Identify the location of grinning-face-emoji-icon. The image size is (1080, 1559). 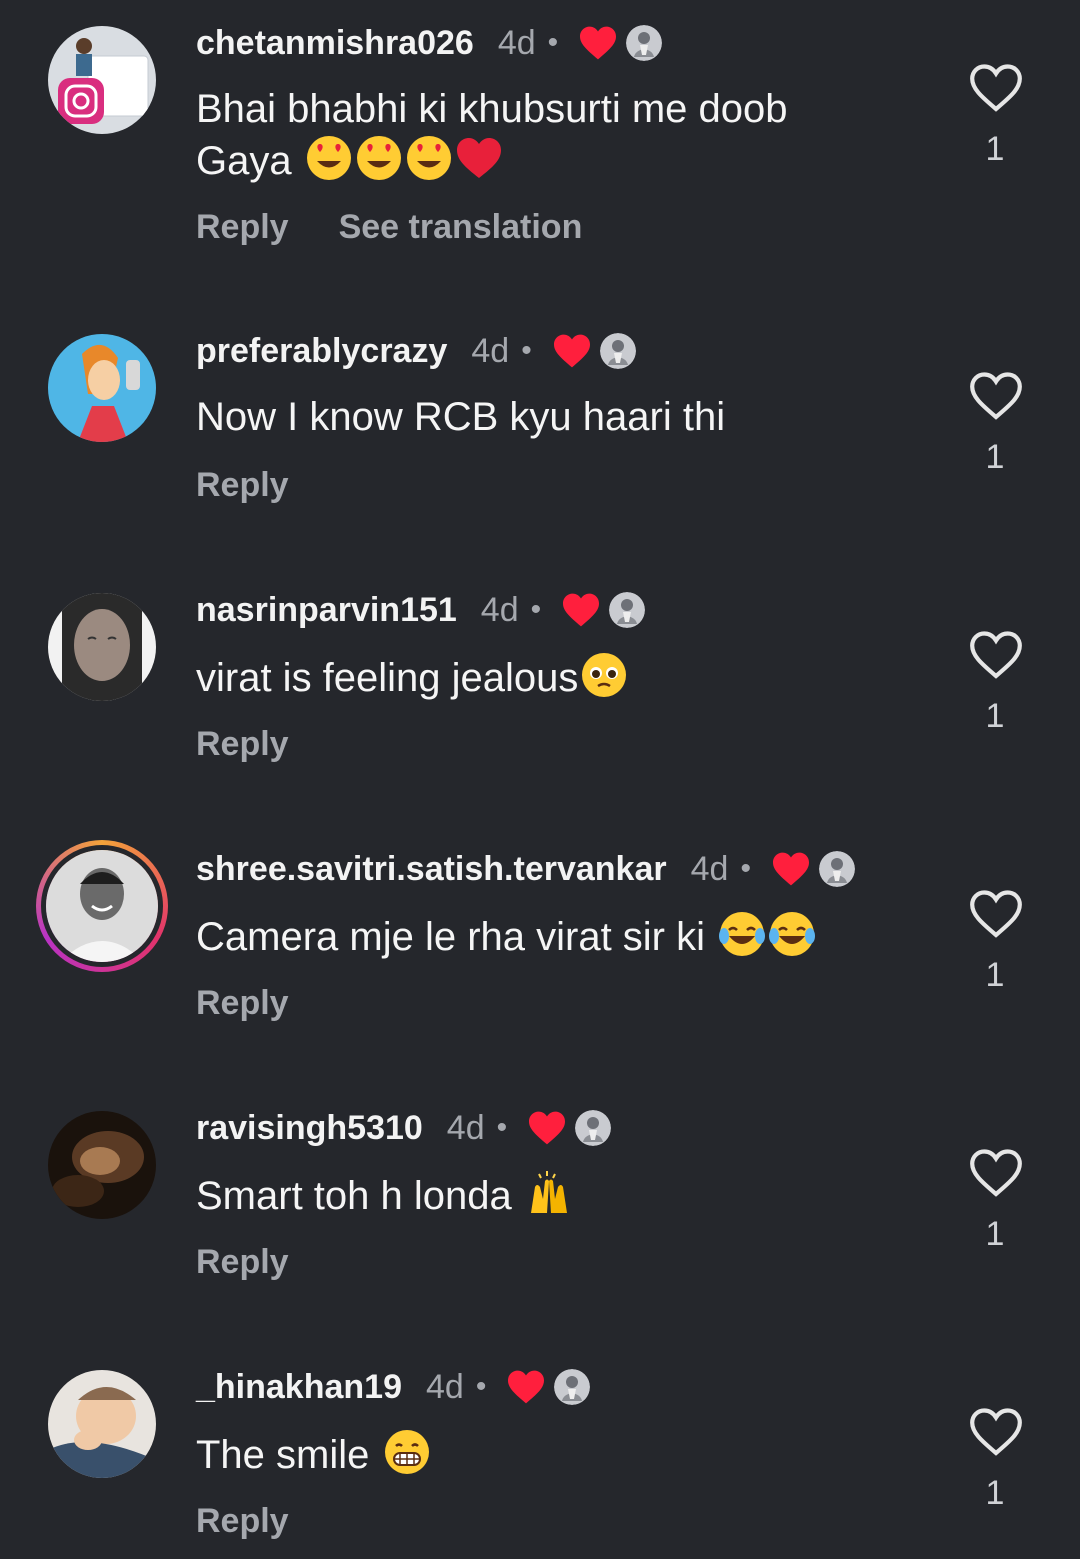
(407, 1452).